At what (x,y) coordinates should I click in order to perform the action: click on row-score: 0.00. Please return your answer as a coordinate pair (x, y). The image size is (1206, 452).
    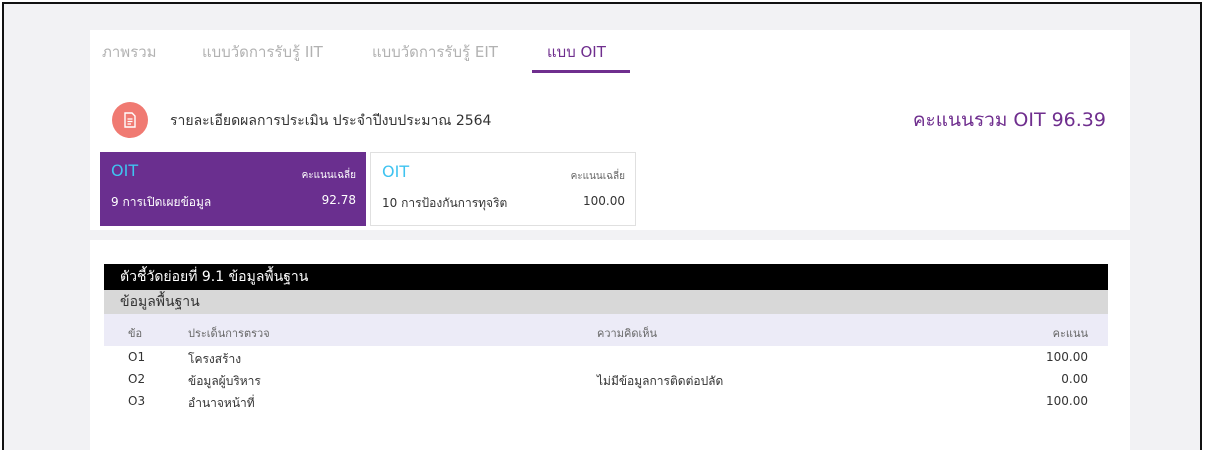
    Looking at the image, I should click on (1074, 379).